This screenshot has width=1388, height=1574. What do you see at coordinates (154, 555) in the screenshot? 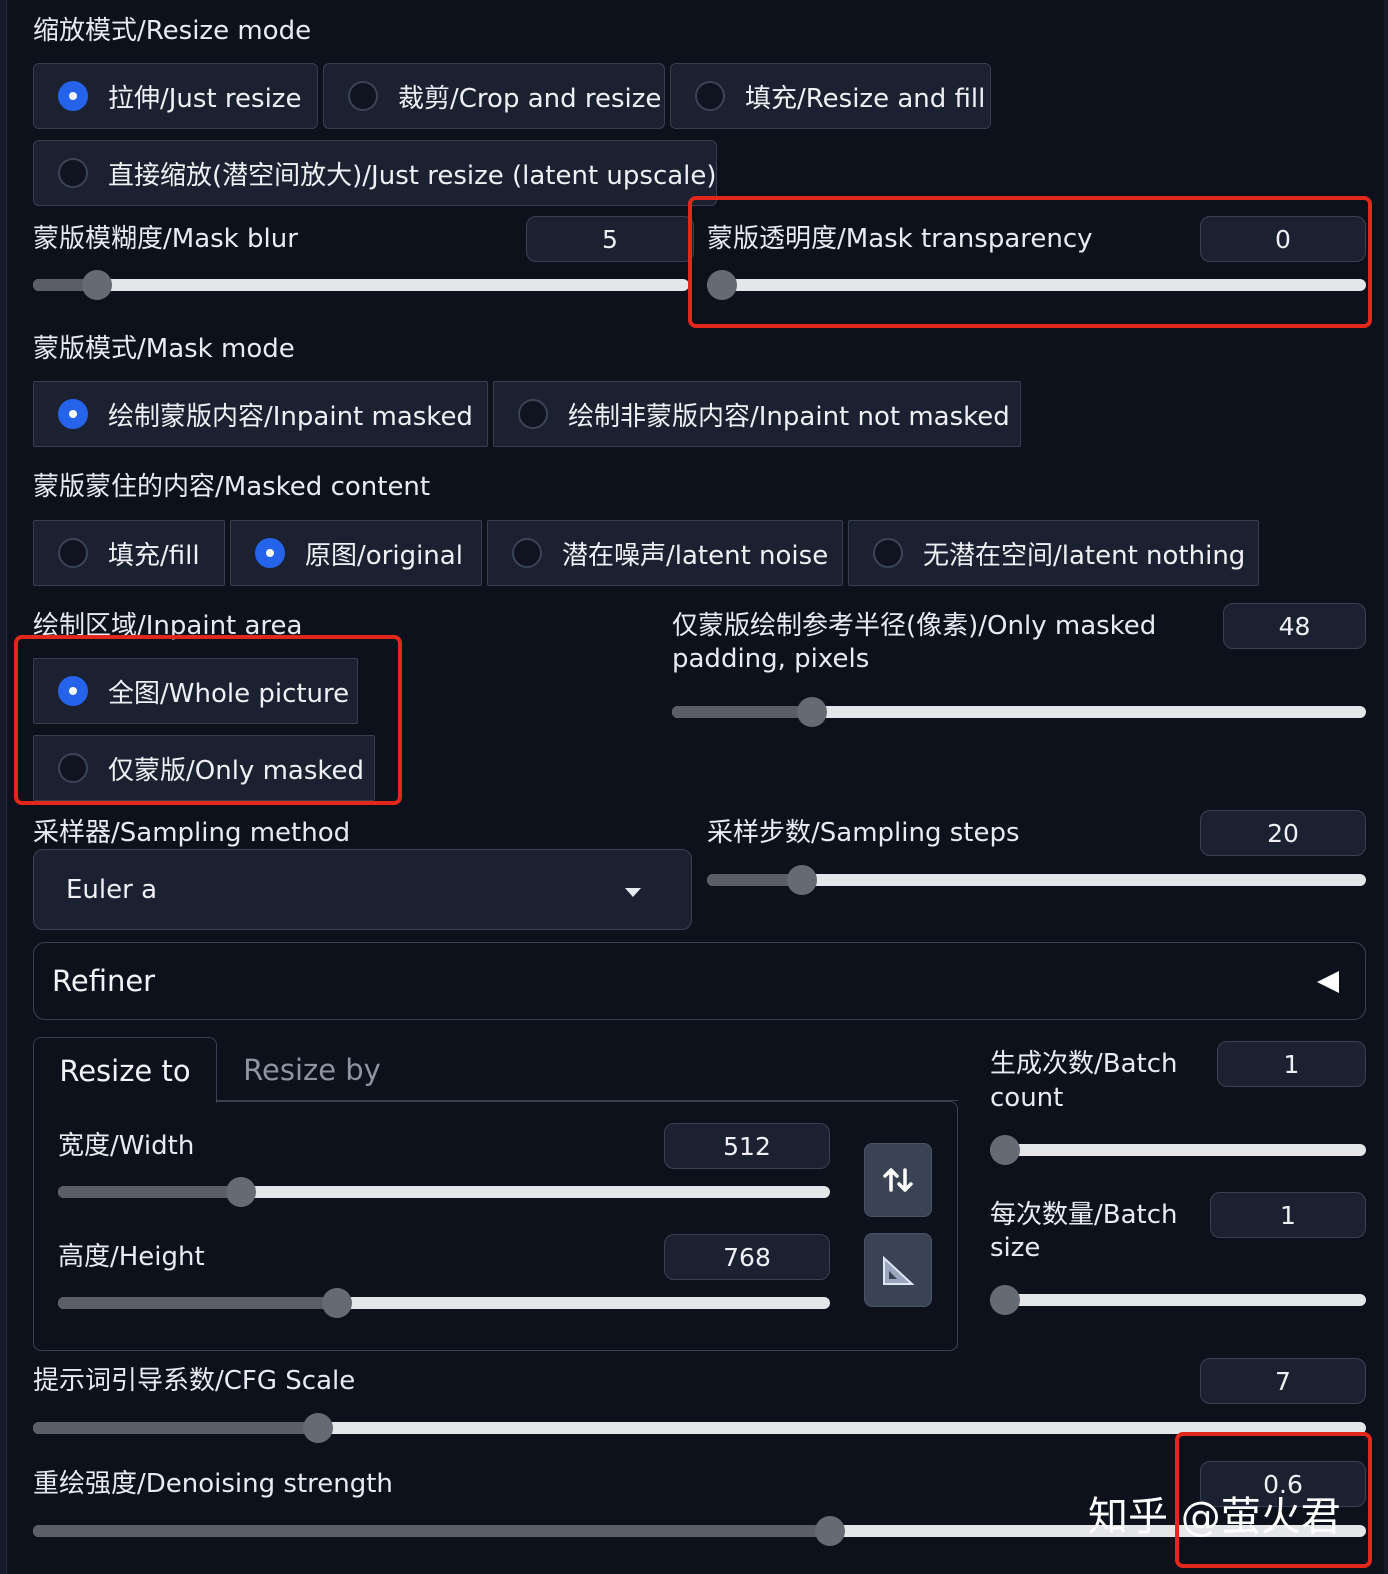
I see `option-label: 填充/fill` at bounding box center [154, 555].